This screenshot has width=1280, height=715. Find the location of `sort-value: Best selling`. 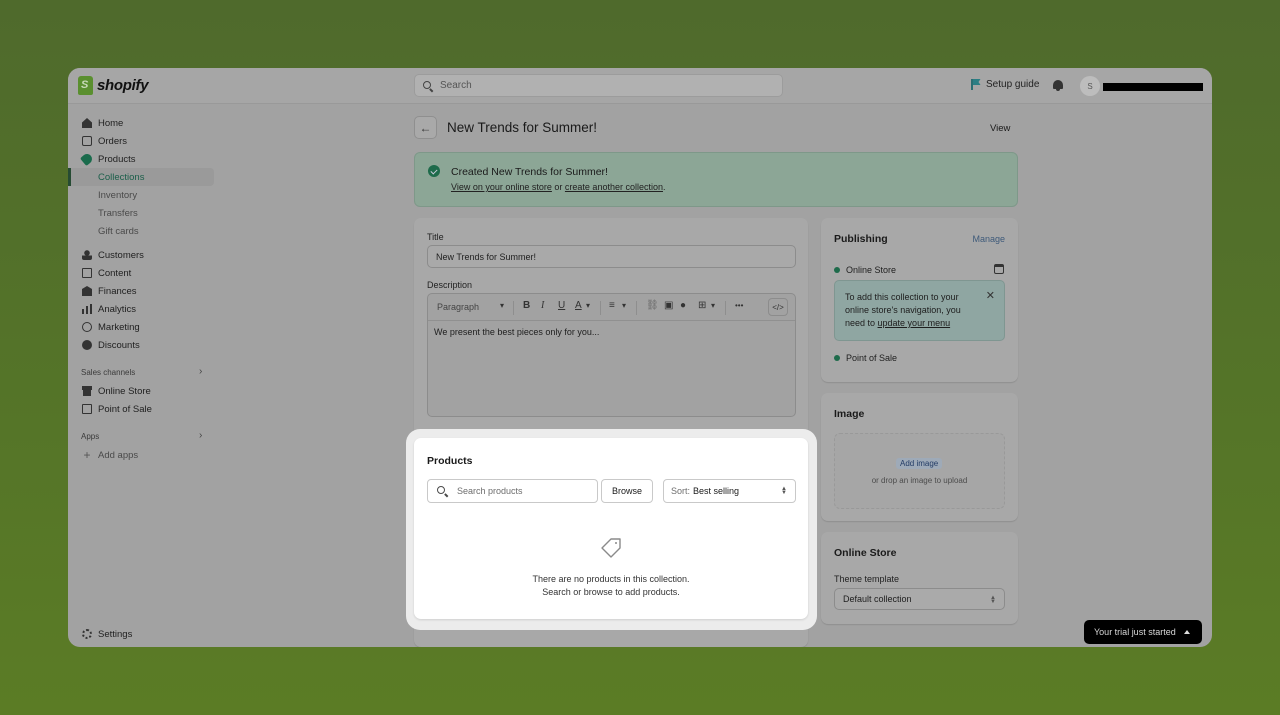

sort-value: Best selling is located at coordinates (716, 491).